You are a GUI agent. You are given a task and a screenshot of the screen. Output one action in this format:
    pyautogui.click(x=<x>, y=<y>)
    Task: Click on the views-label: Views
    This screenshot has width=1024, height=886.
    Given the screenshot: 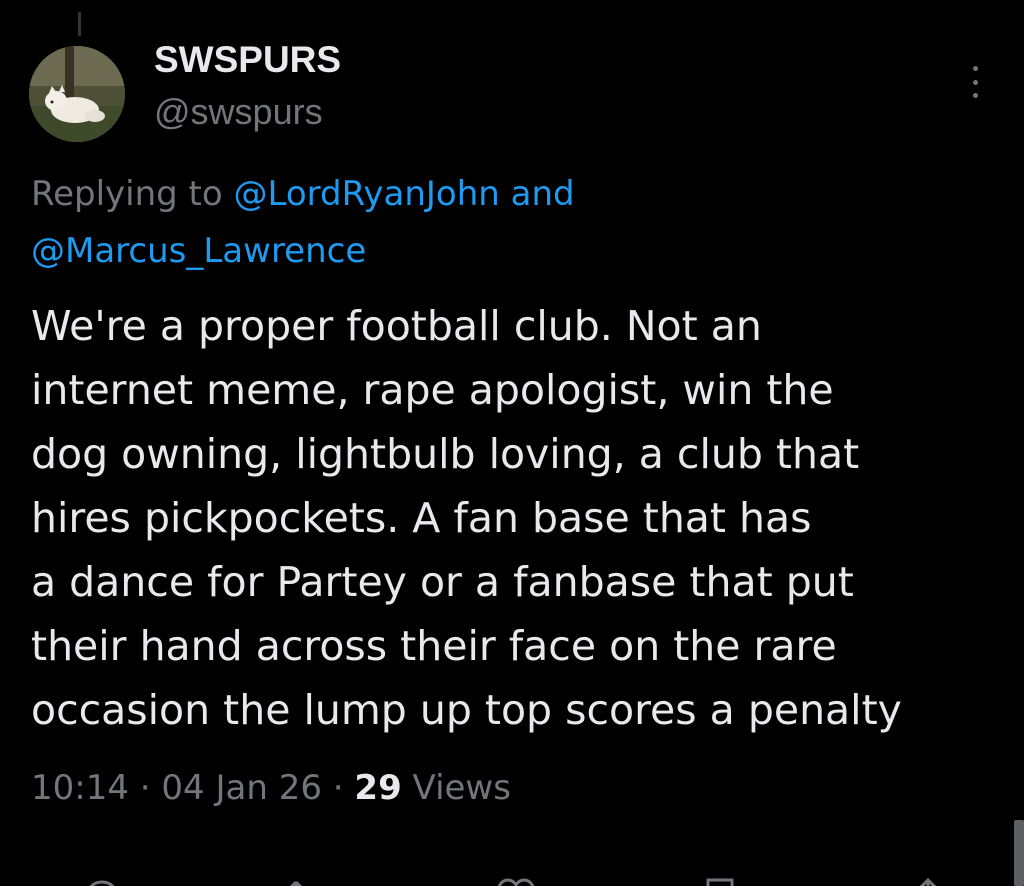 What is the action you would take?
    pyautogui.click(x=456, y=788)
    